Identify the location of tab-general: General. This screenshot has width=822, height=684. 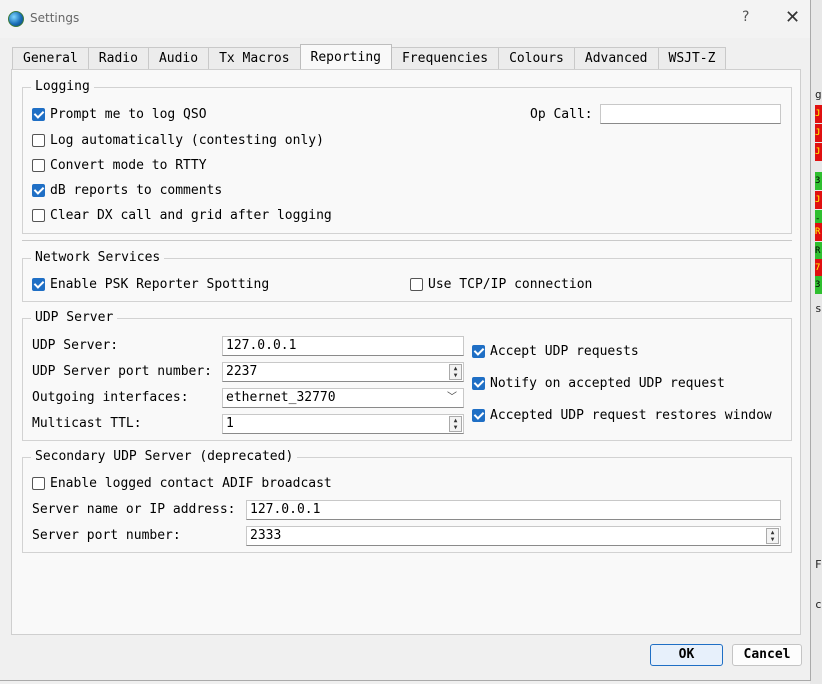
(50, 58).